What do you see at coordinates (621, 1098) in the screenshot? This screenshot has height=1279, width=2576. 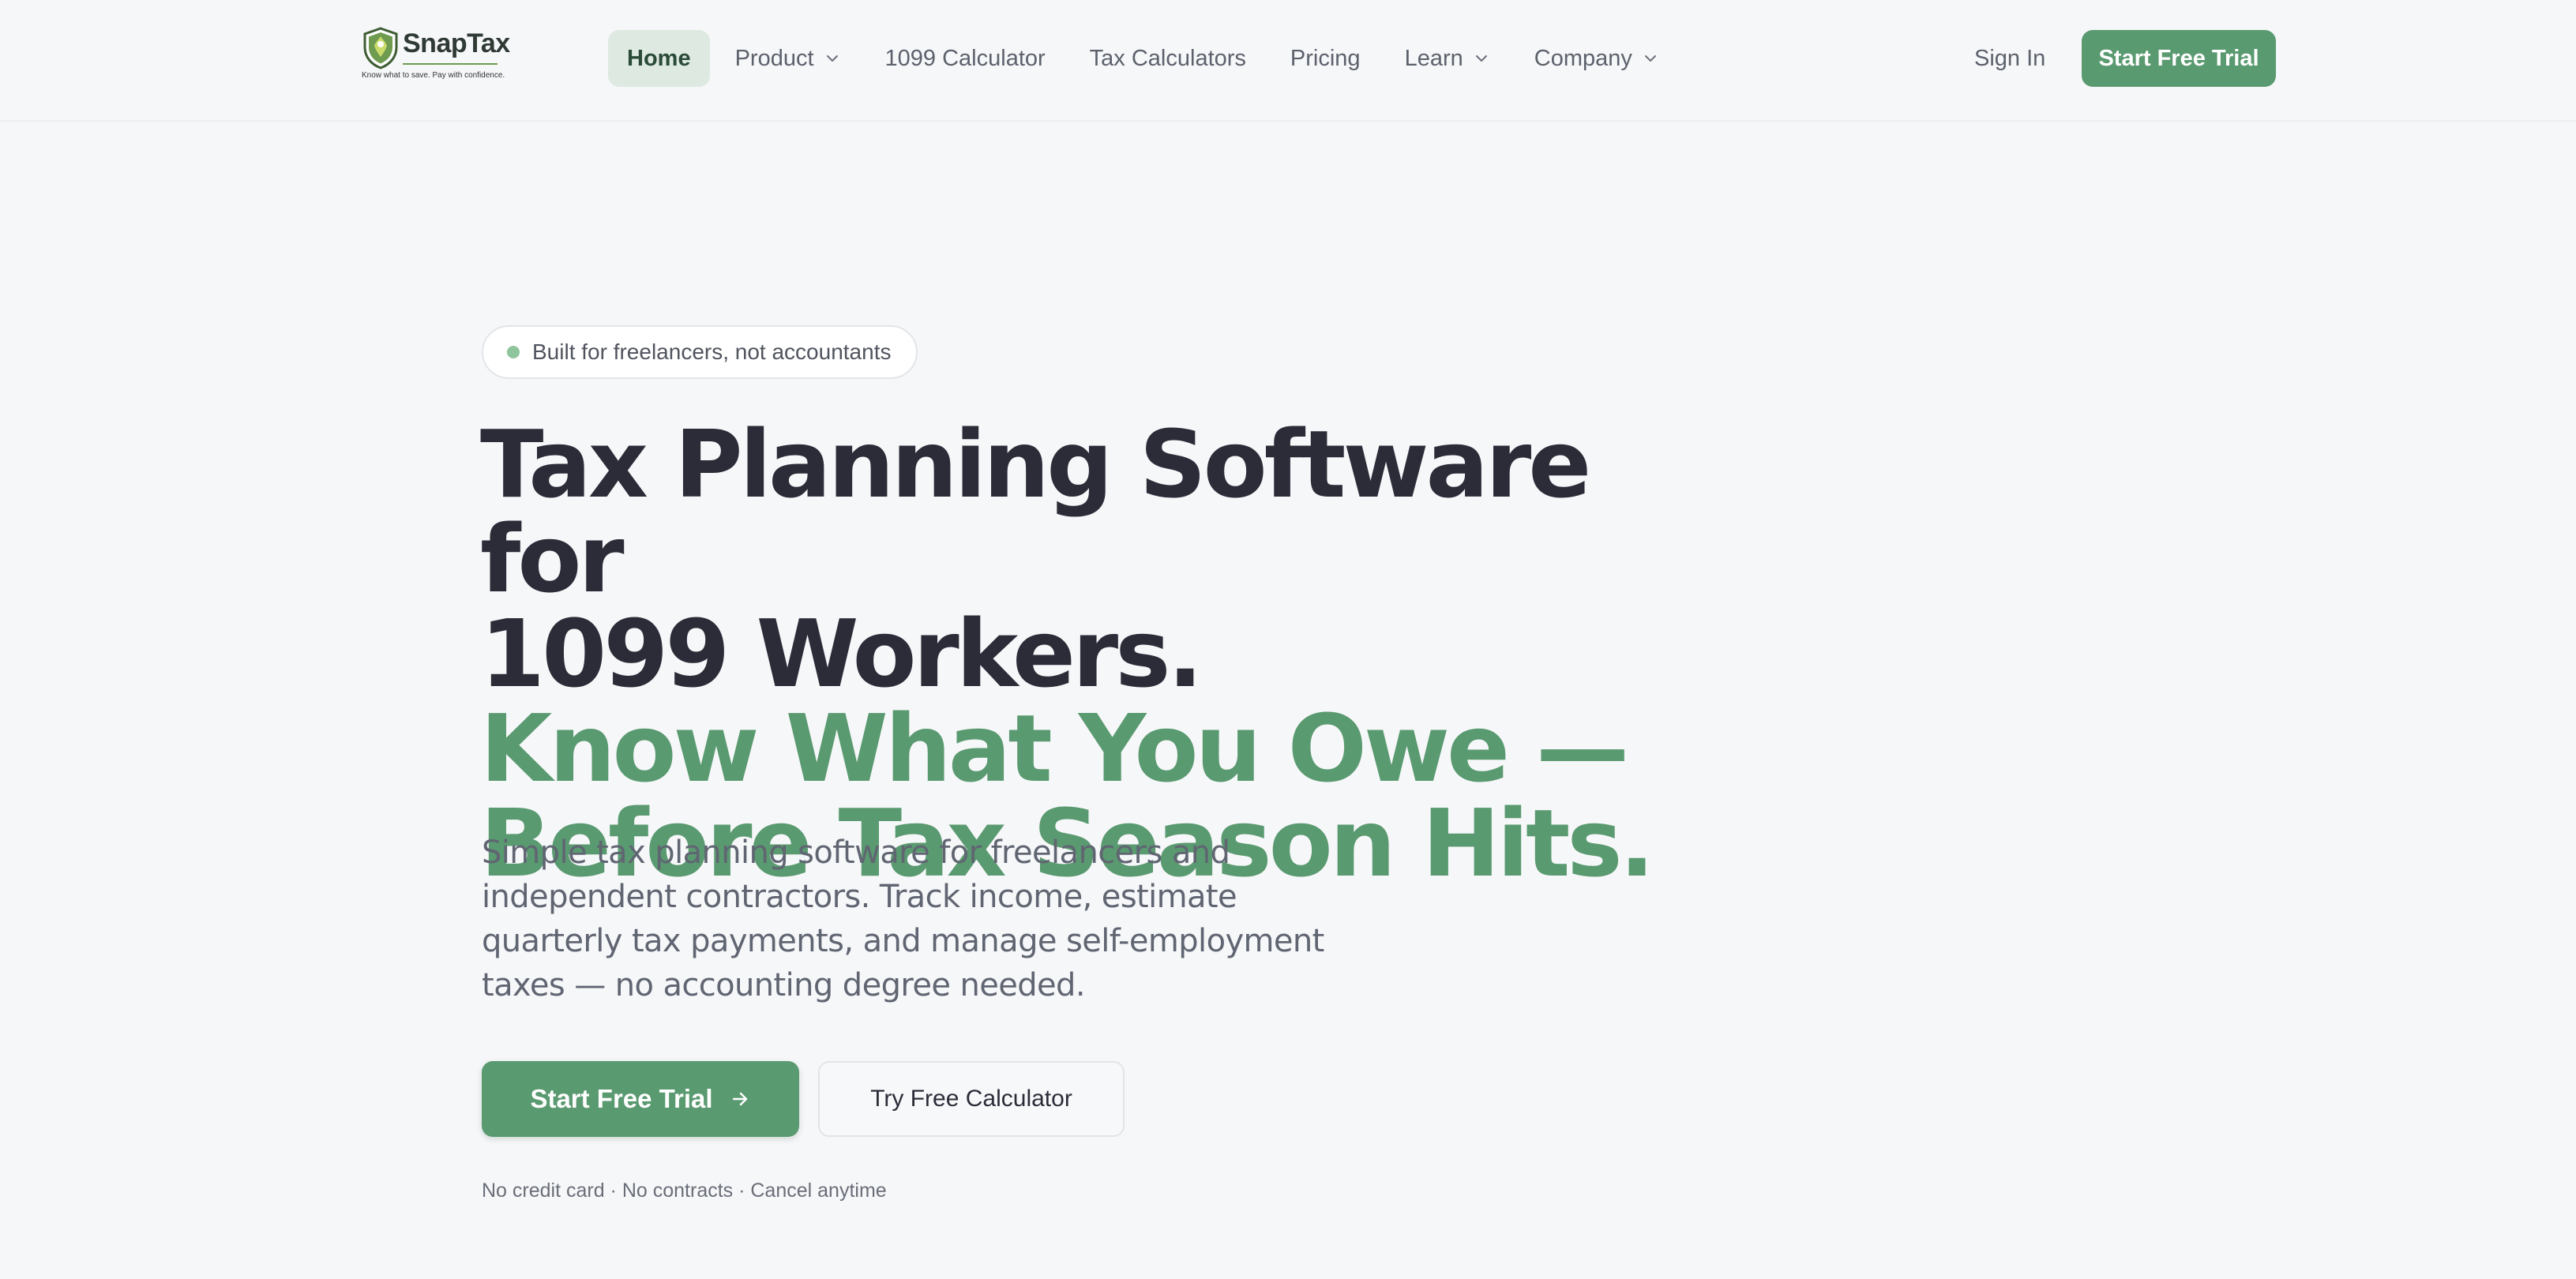 I see `hero-start-free-trial-label: Start Free Trial` at bounding box center [621, 1098].